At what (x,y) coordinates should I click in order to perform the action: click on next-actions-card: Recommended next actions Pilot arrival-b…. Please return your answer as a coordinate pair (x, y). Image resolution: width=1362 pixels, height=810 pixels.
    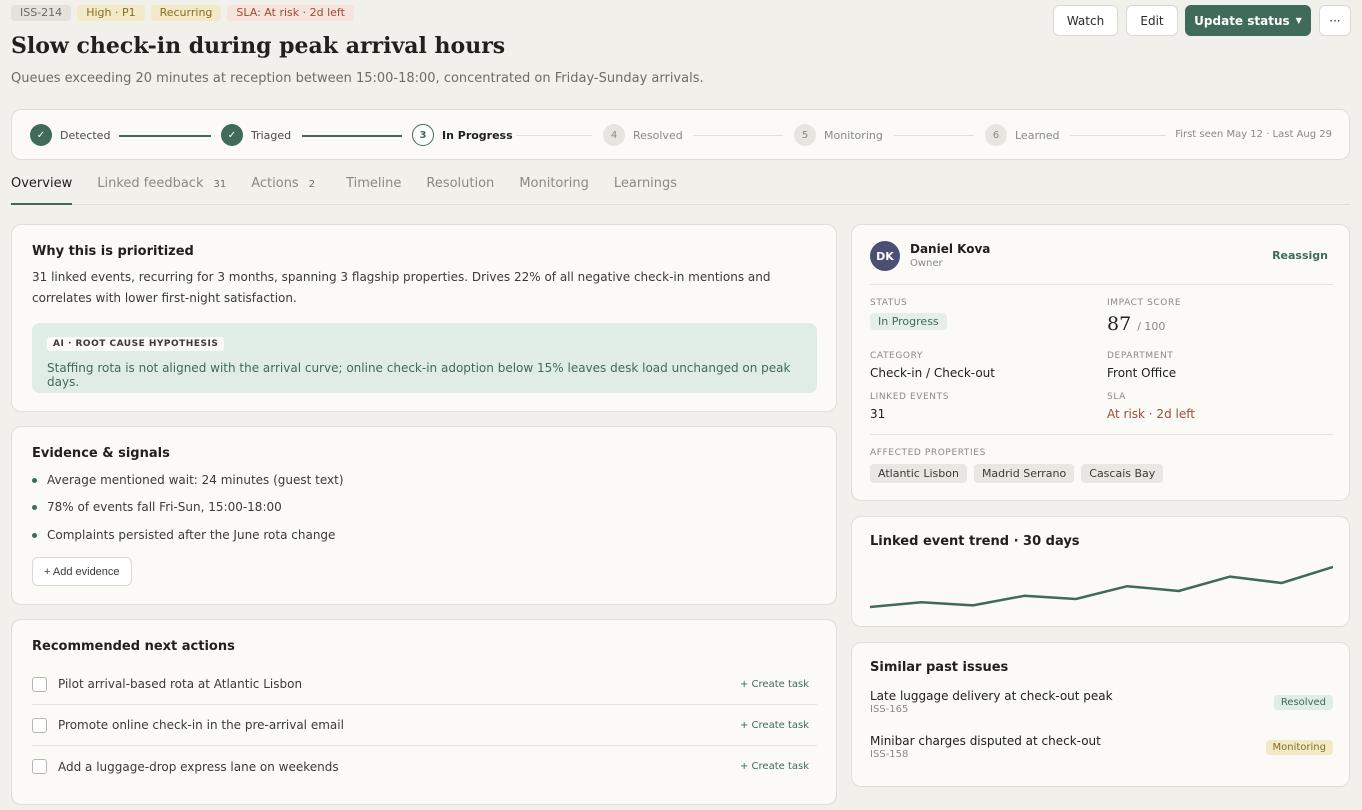
    Looking at the image, I should click on (424, 712).